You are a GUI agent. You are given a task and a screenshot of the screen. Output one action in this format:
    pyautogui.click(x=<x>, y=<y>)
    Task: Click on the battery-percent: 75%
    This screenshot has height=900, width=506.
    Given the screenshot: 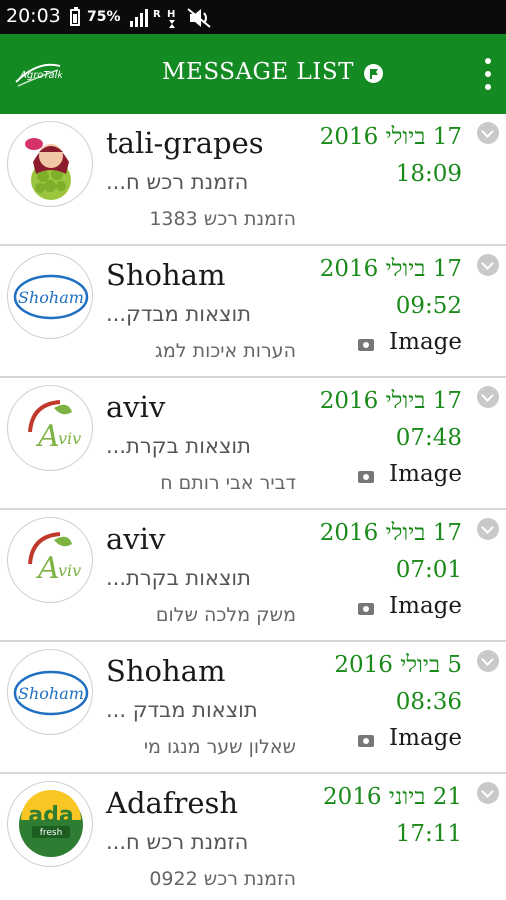 What is the action you would take?
    pyautogui.click(x=104, y=17)
    